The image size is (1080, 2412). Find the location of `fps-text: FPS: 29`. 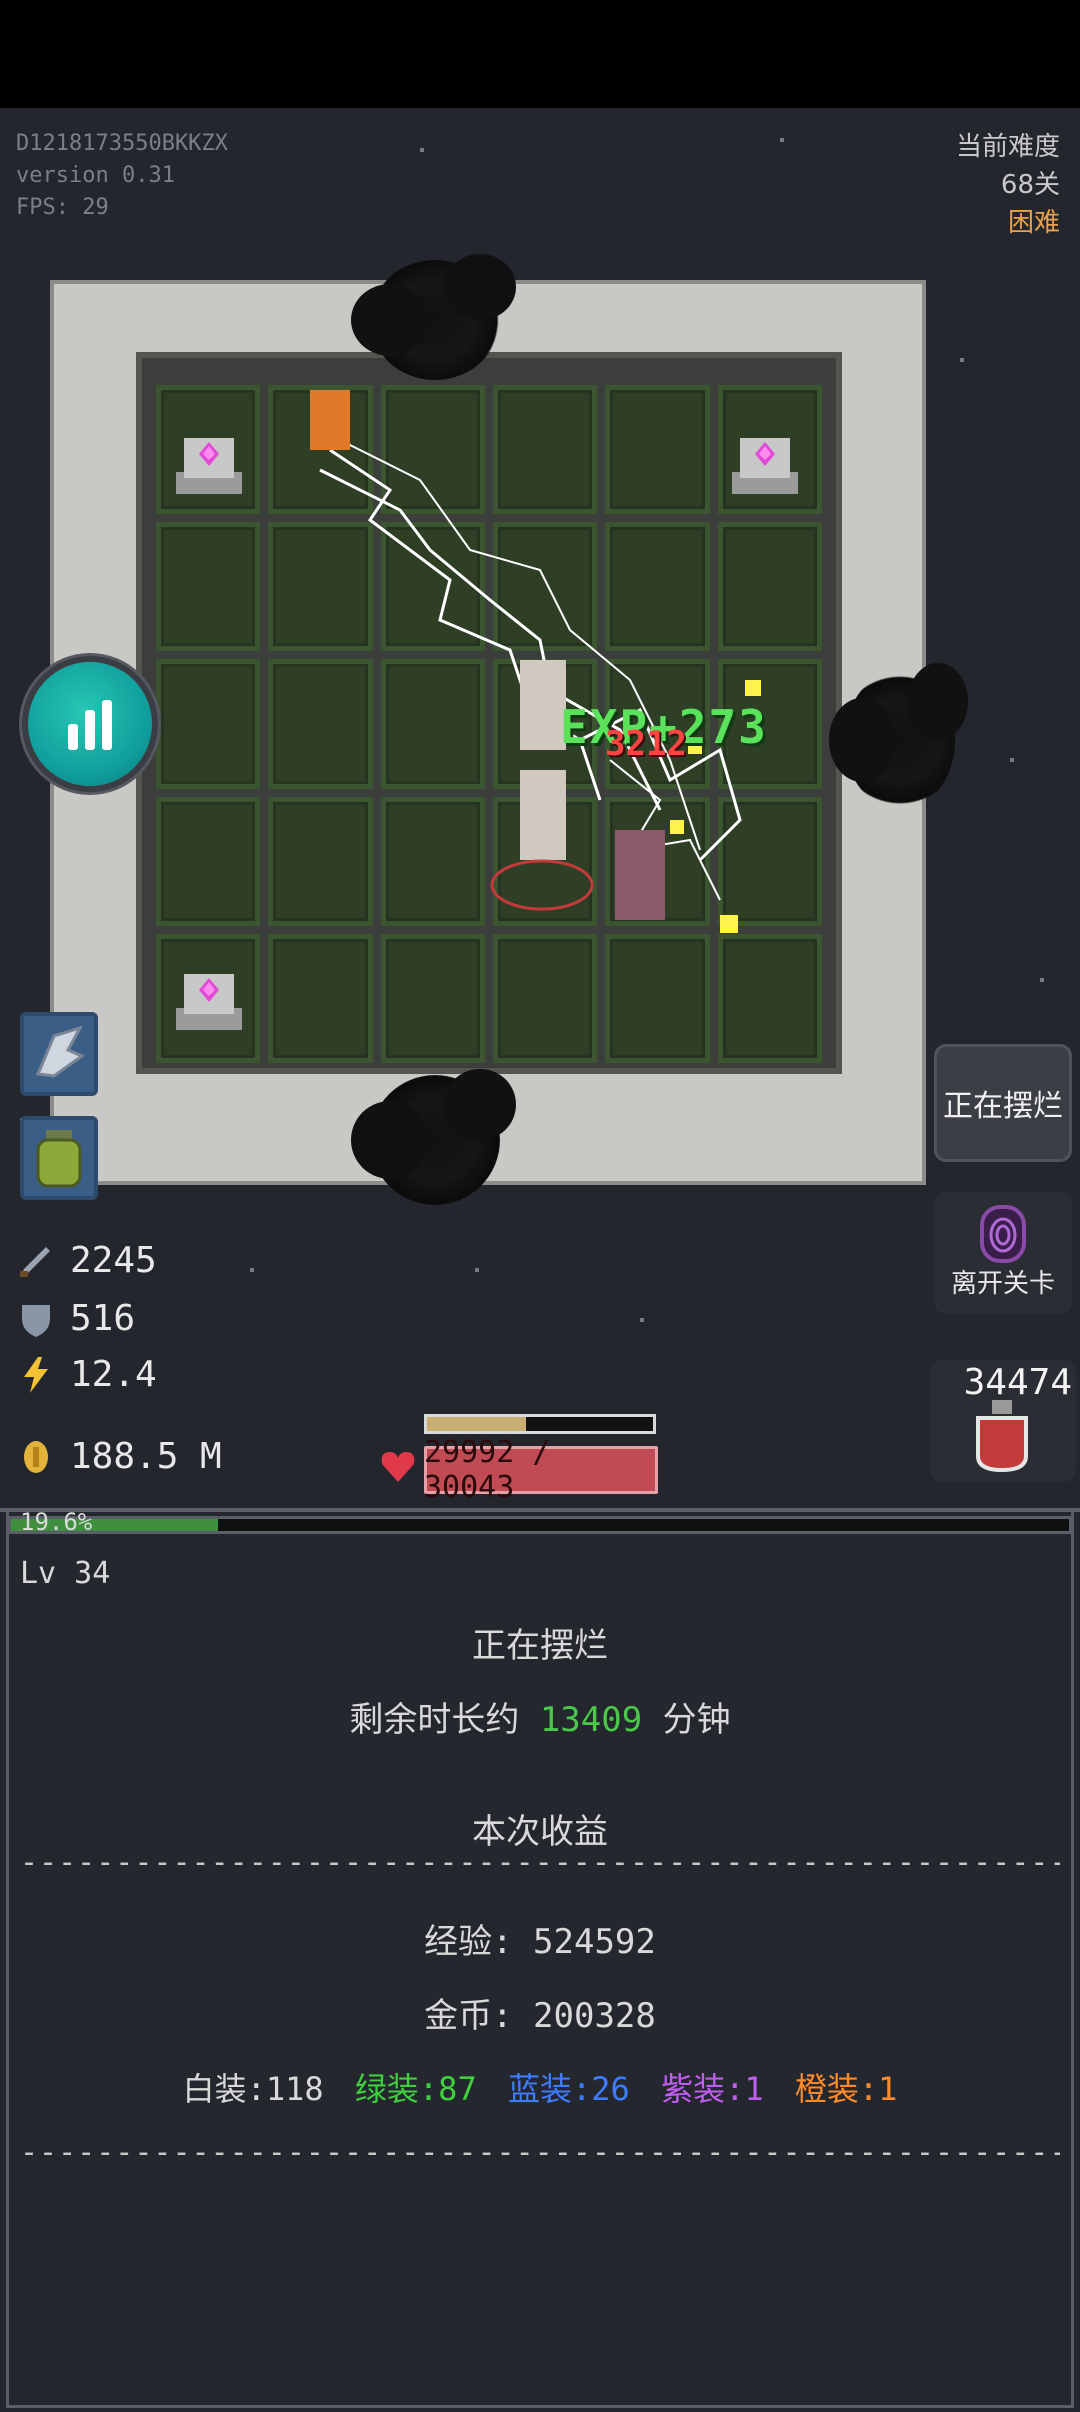

fps-text: FPS: 29 is located at coordinates (62, 207).